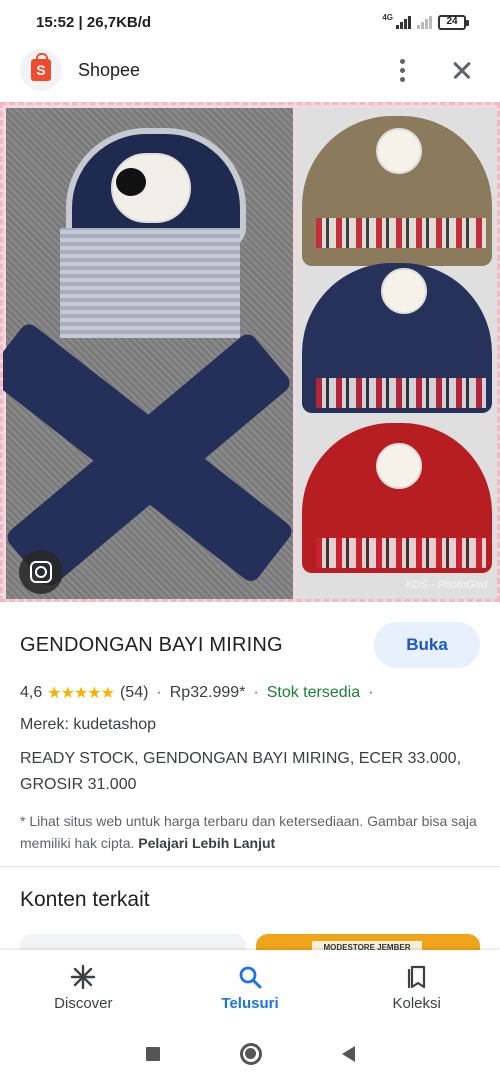 This screenshot has width=500, height=1083. I want to click on rating-value: 4,6, so click(31, 692).